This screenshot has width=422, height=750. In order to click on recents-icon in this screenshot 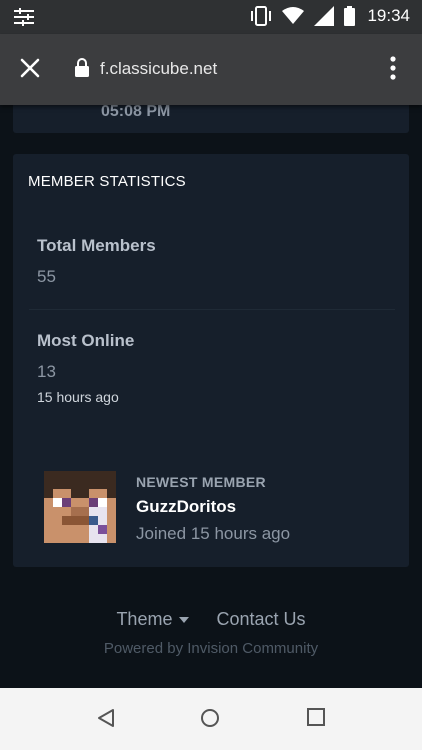, I will do `click(316, 717)`.